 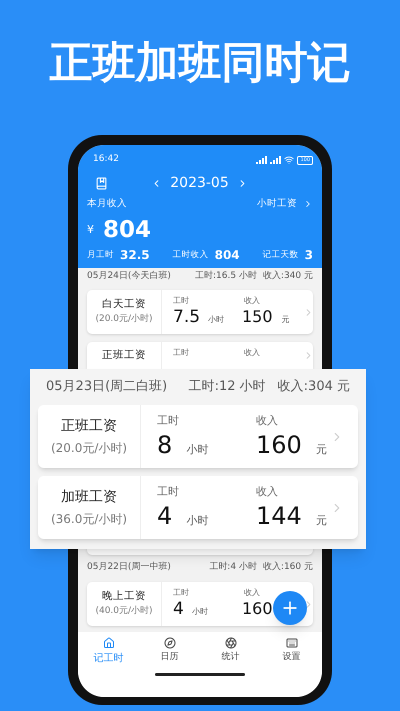 I want to click on day-hours: 工时:4 小时, so click(x=233, y=567).